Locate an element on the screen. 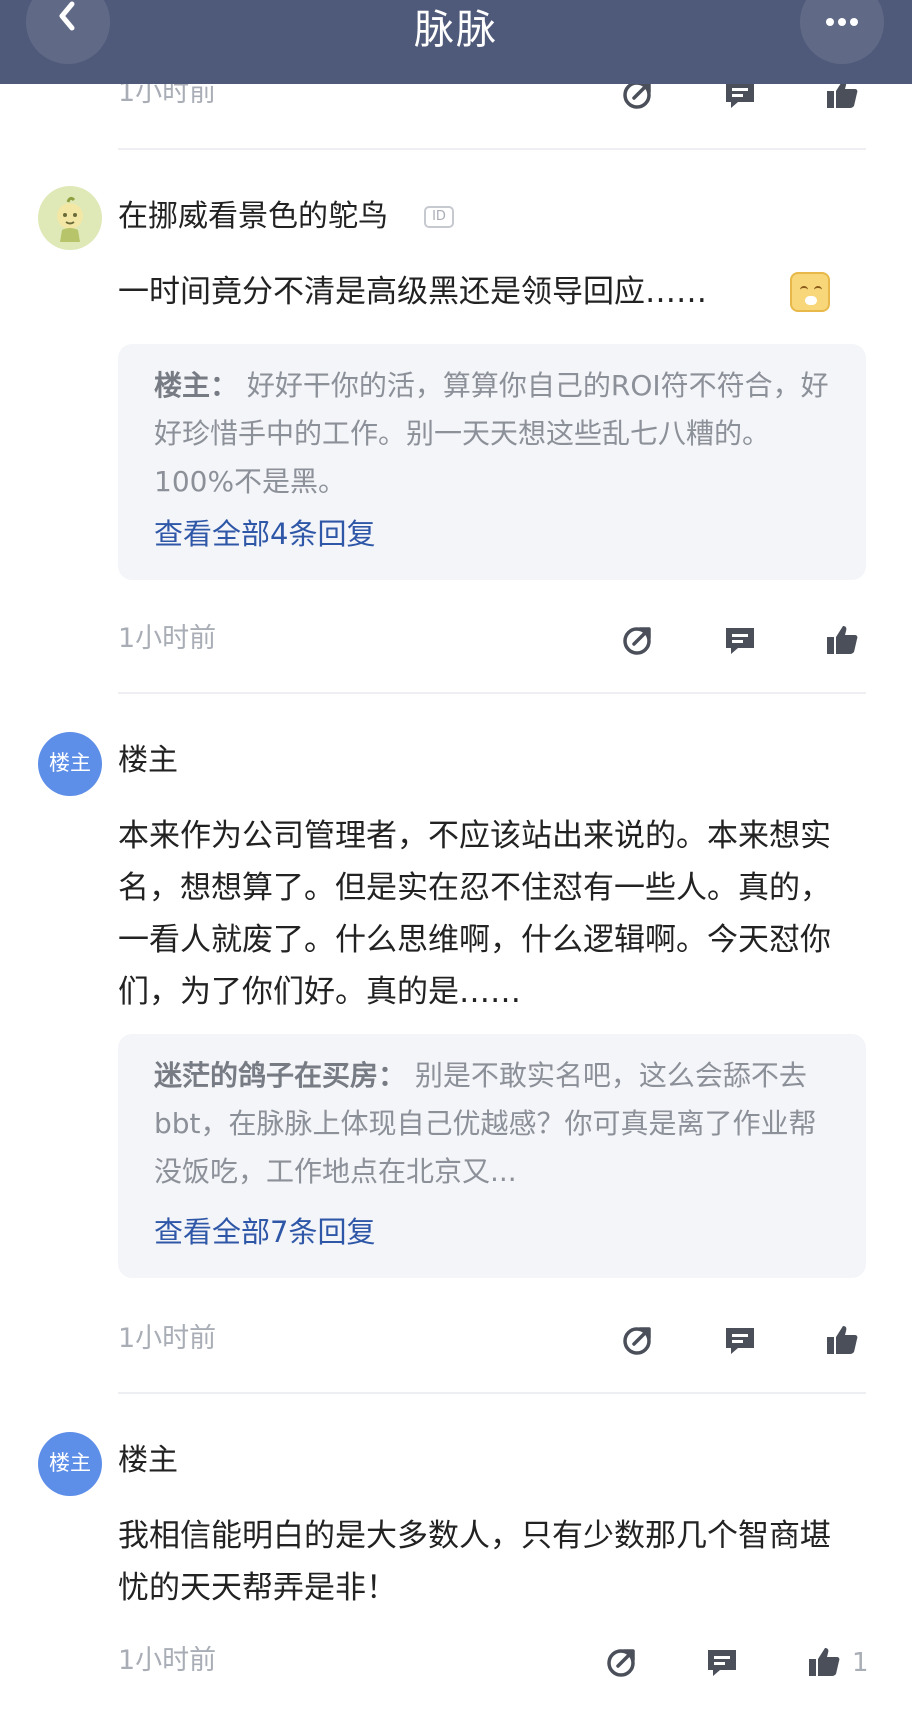 Image resolution: width=912 pixels, height=1709 pixels. comment-meta-row: 1小时前 1 is located at coordinates (456, 1662).